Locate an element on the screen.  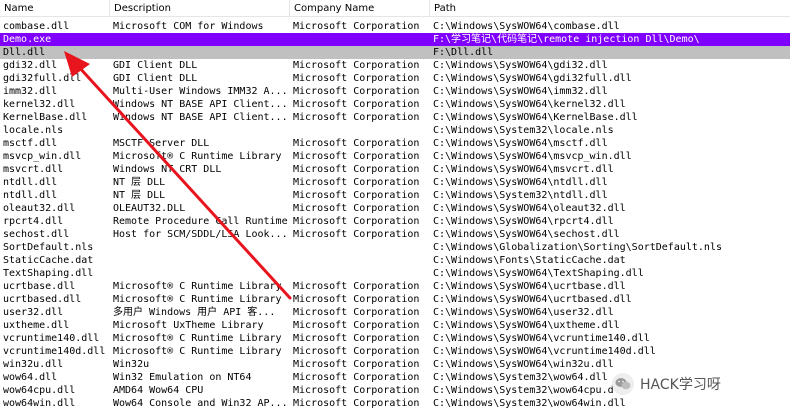
column-header-company: Company Name is located at coordinates (360, 8).